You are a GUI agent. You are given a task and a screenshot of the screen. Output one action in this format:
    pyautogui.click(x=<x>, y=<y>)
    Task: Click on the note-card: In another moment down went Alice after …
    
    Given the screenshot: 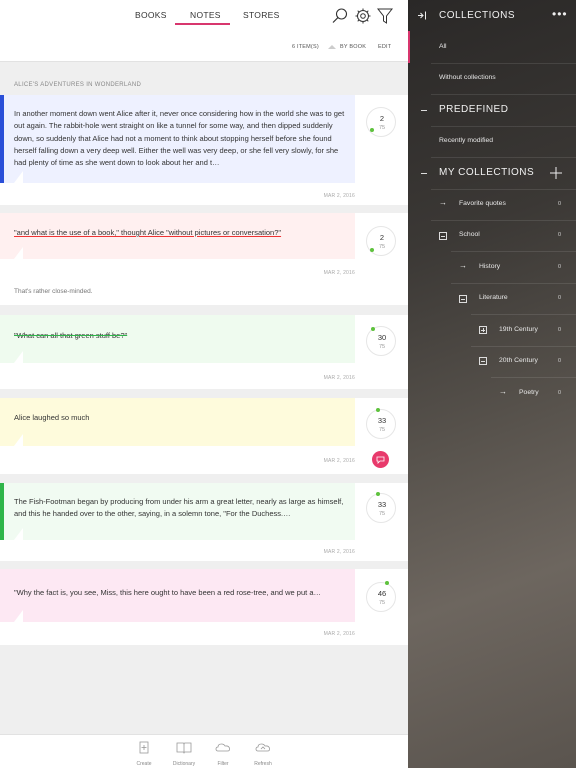 What is the action you would take?
    pyautogui.click(x=204, y=150)
    